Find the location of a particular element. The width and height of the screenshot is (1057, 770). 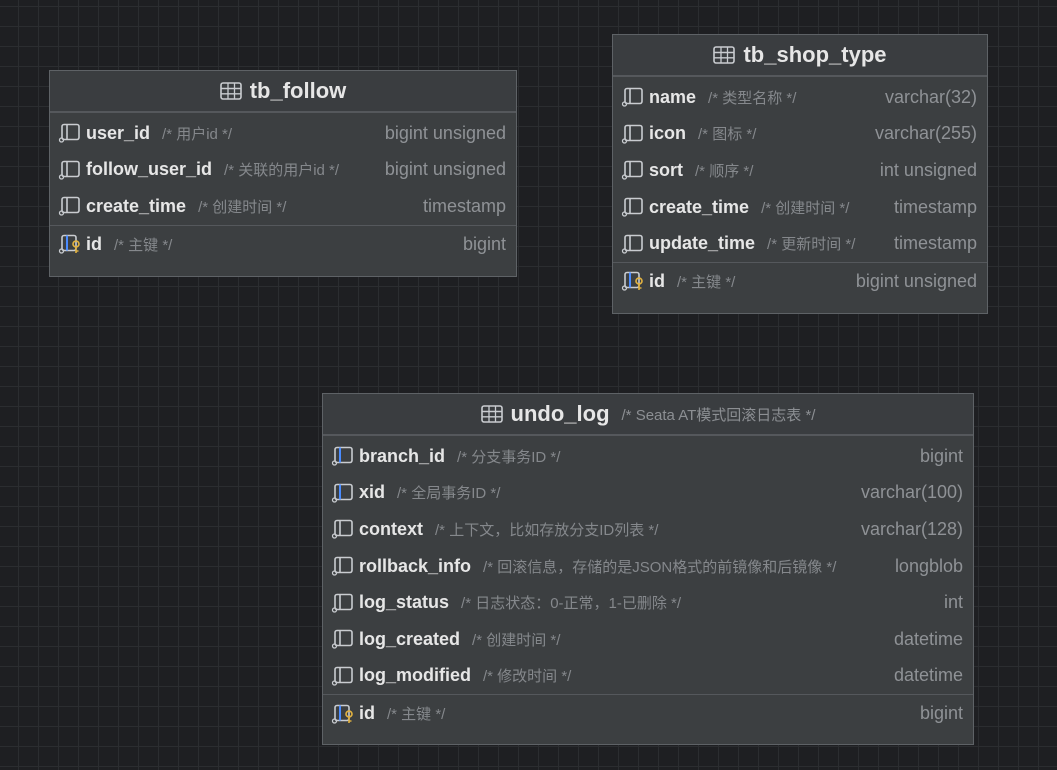

column-name: log_modified is located at coordinates (415, 675).